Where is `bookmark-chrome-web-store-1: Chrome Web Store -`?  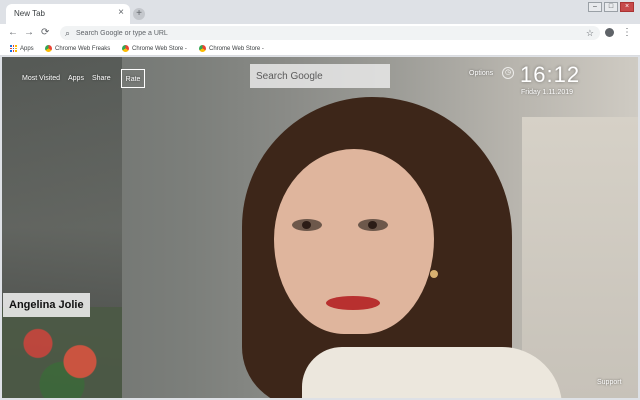
bookmark-chrome-web-store-1: Chrome Web Store - is located at coordinates (154, 48).